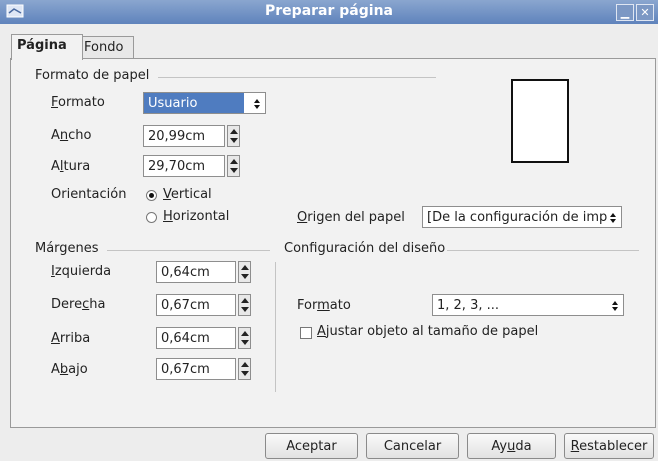 The image size is (658, 461). I want to click on tab-label: Página, so click(42, 45).